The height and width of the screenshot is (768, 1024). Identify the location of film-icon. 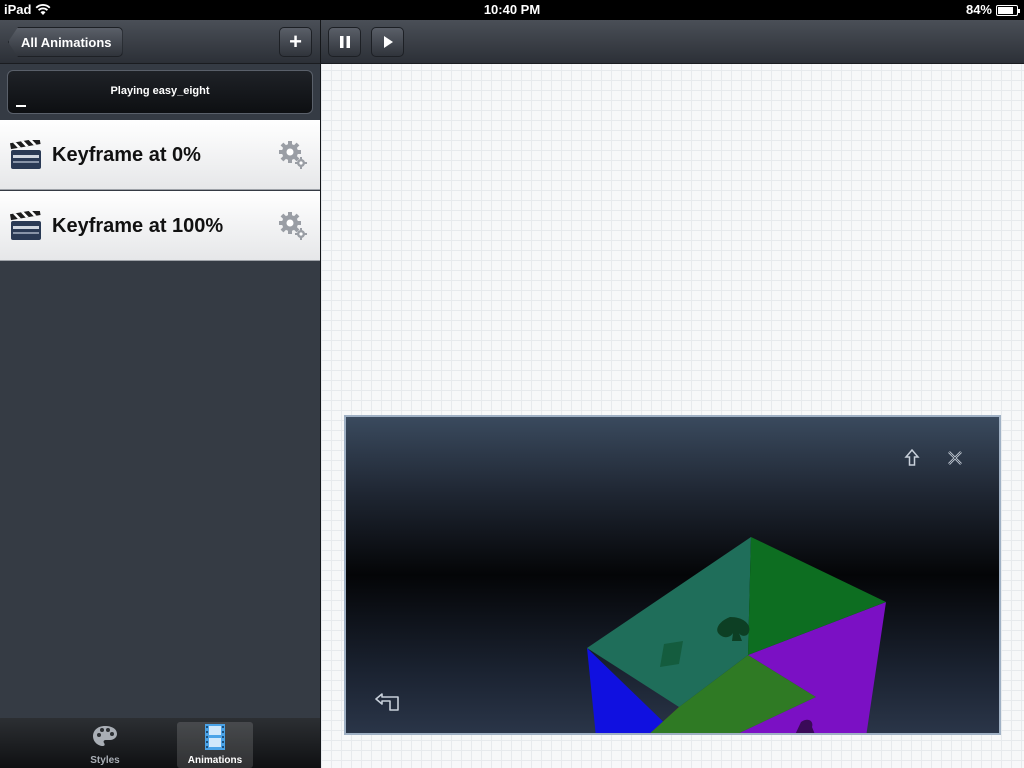
(215, 737).